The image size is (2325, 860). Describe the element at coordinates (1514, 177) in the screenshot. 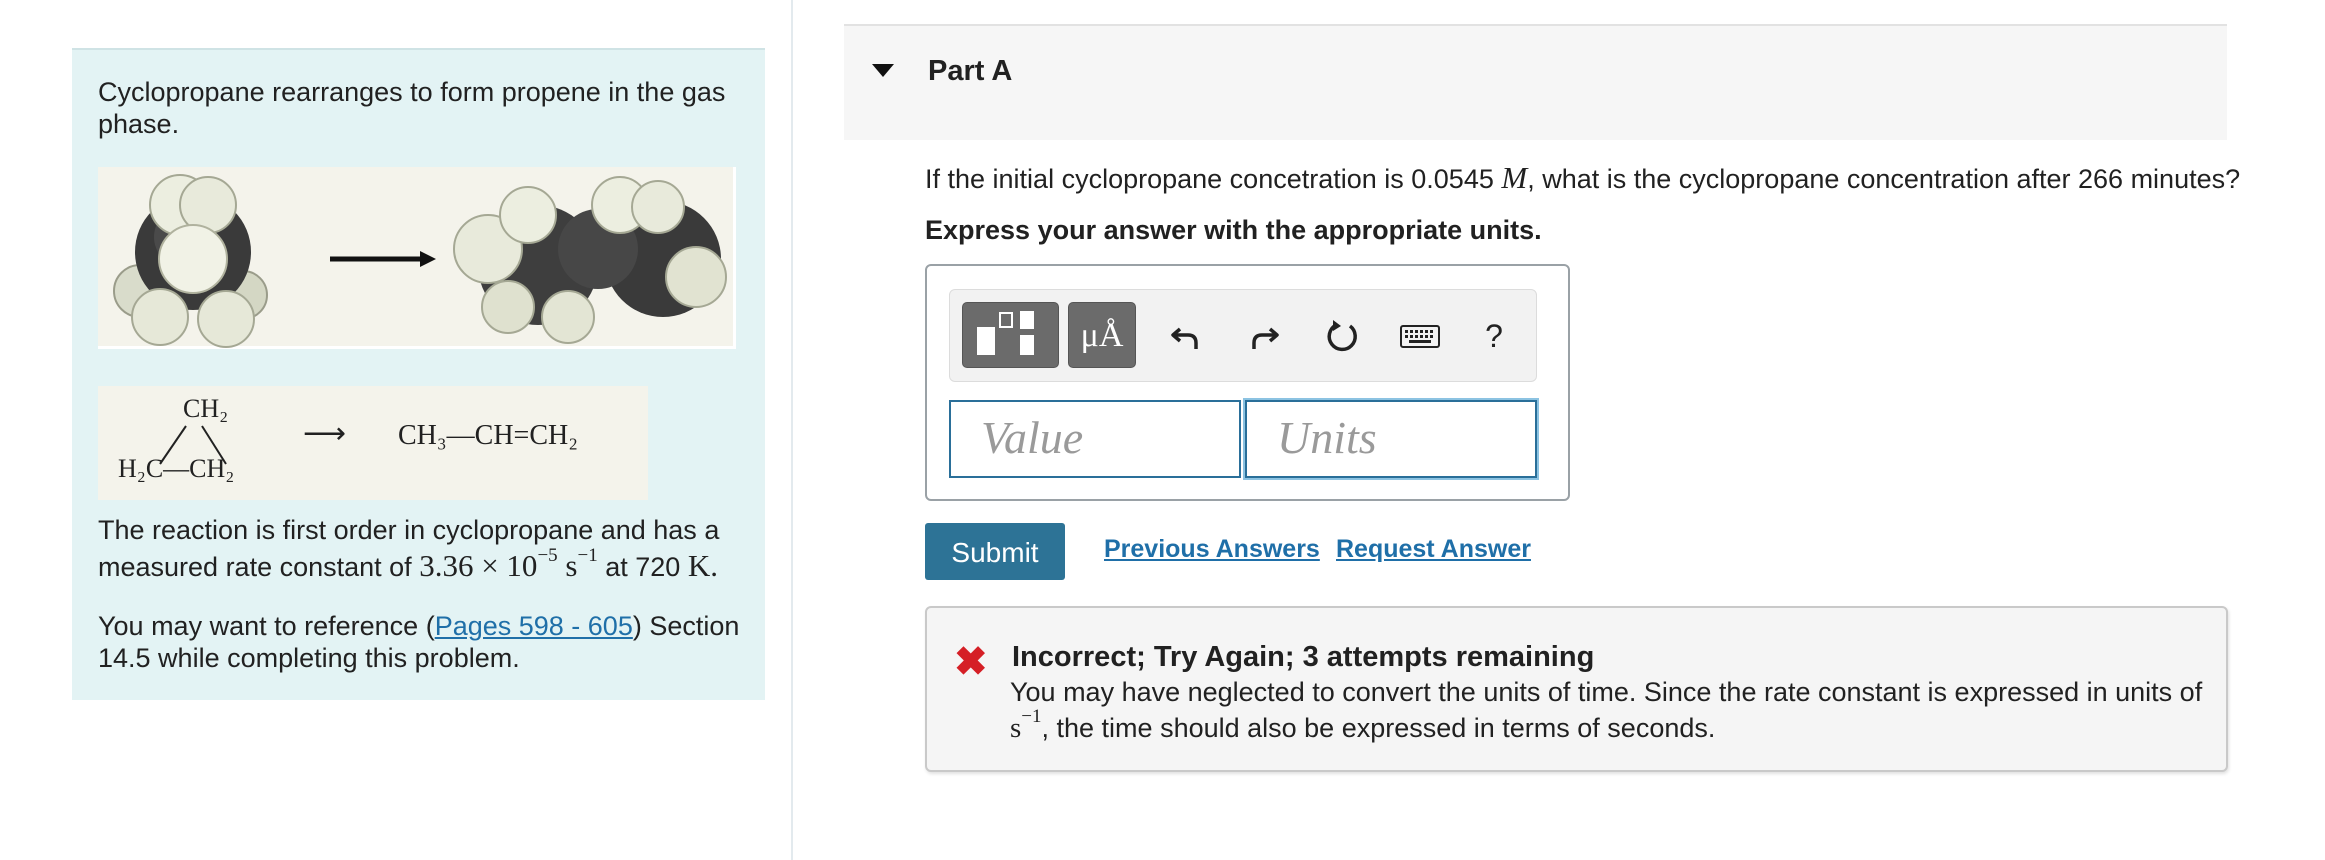

I see `question-unit: M` at that location.